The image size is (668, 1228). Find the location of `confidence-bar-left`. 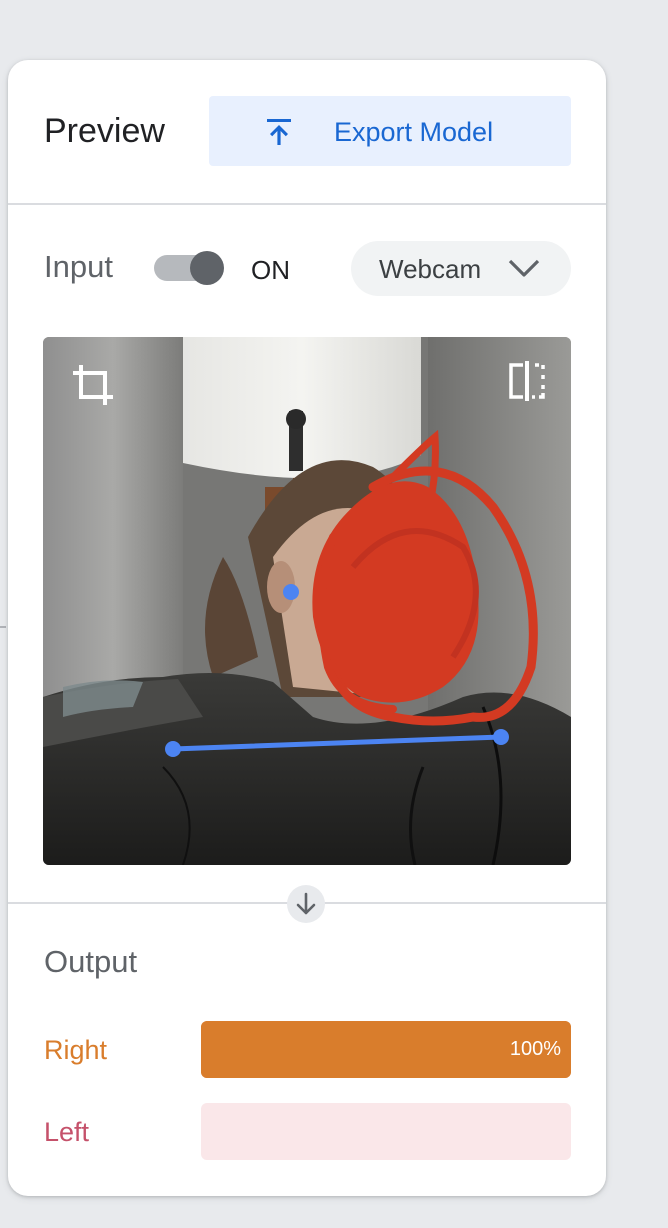

confidence-bar-left is located at coordinates (386, 1131).